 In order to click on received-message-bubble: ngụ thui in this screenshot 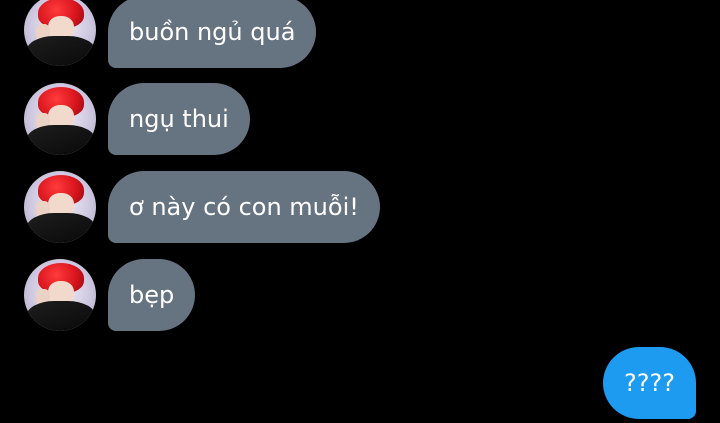, I will do `click(179, 119)`.